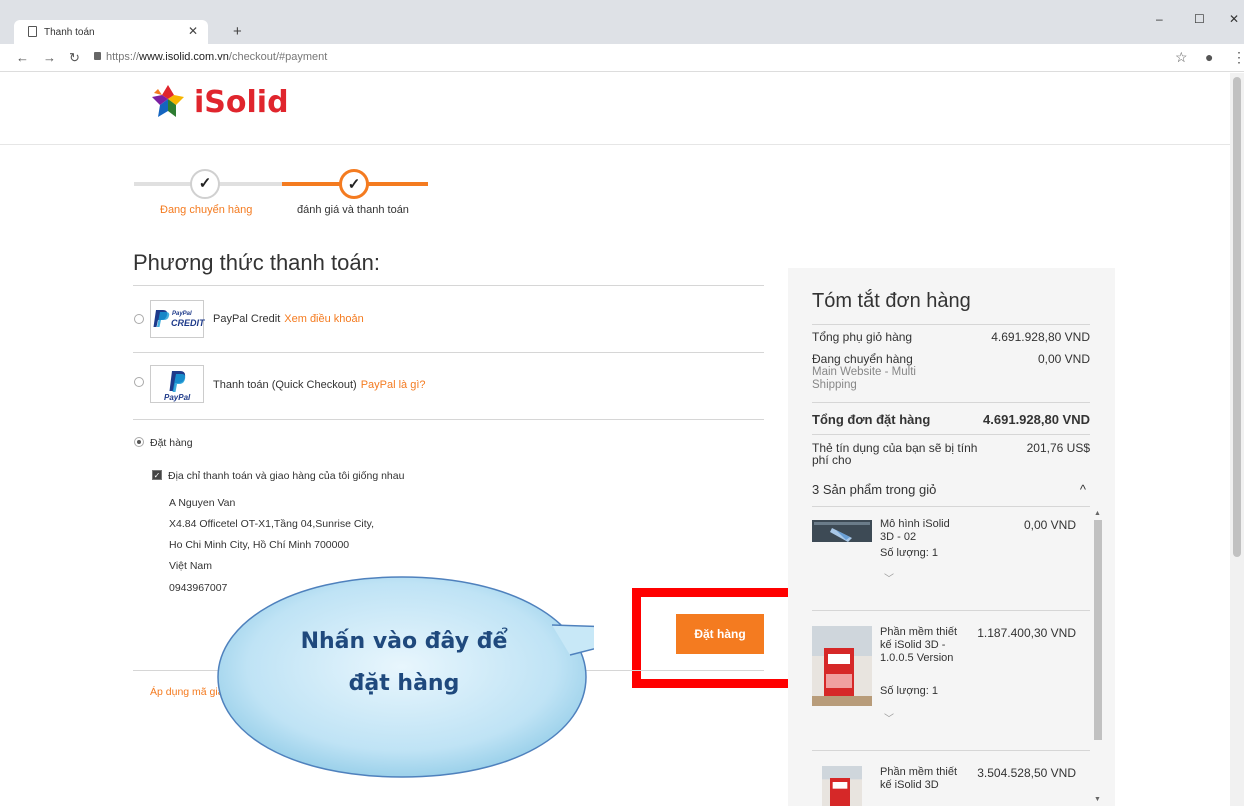  I want to click on paypal-credit-logo: PayPal CREDIT, so click(178, 319).